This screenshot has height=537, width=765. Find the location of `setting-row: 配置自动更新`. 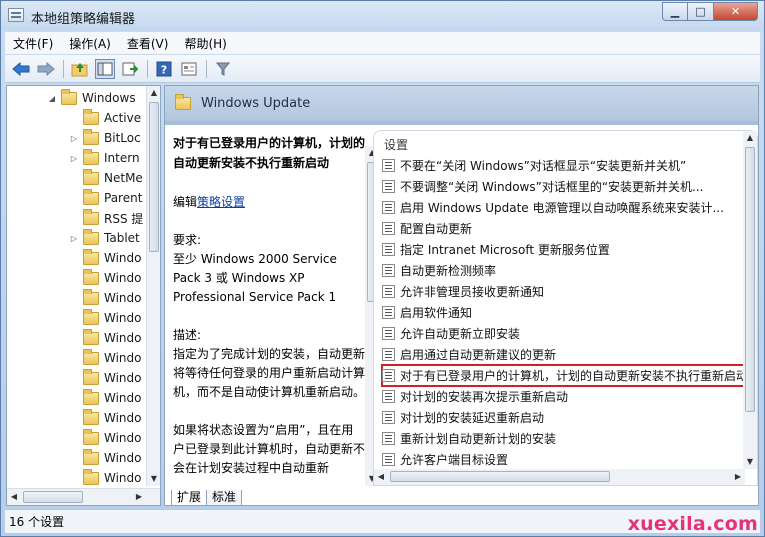

setting-row: 配置自动更新 is located at coordinates (568, 228).